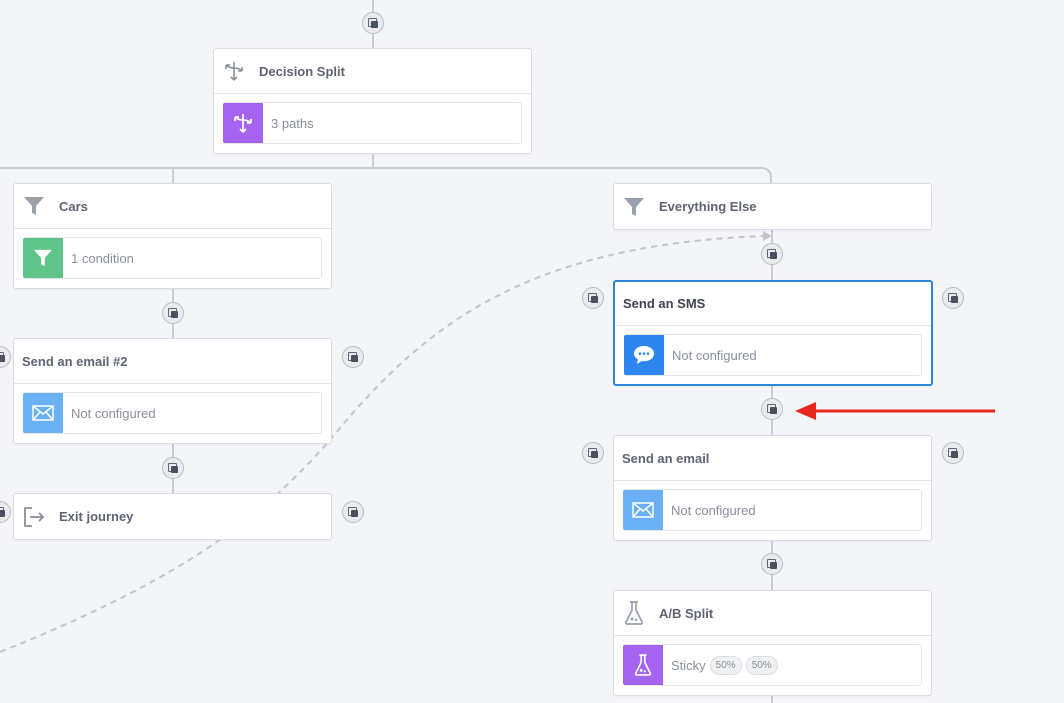  Describe the element at coordinates (172, 236) in the screenshot. I see `cars-branch-node: Cars 1 condition` at that location.